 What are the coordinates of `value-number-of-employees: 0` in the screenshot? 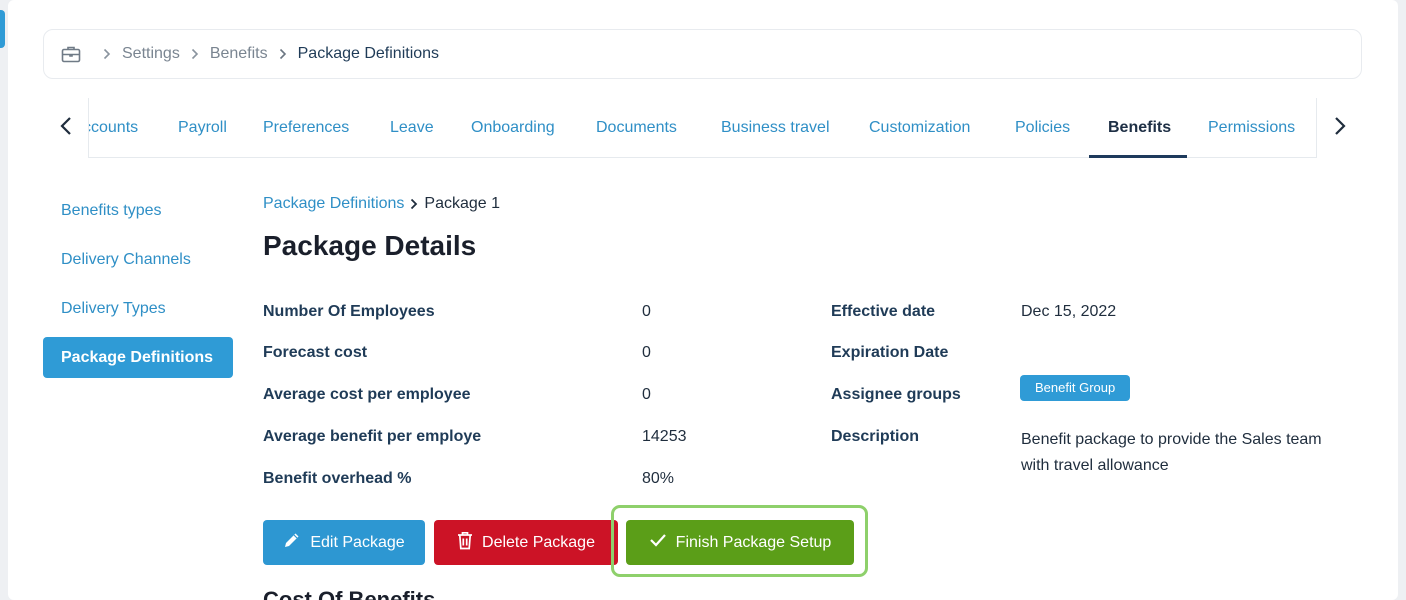 It's located at (646, 311).